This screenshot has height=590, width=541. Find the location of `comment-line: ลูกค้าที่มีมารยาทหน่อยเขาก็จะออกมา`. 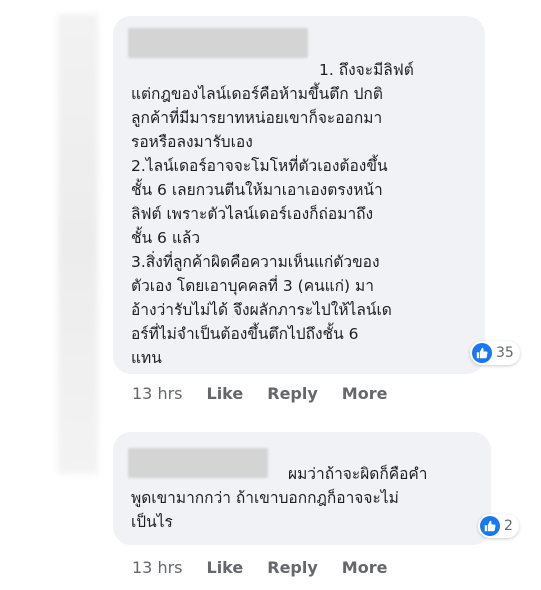

comment-line: ลูกค้าที่มีมารยาทหน่อยเขาก็จะออกมา is located at coordinates (257, 118).